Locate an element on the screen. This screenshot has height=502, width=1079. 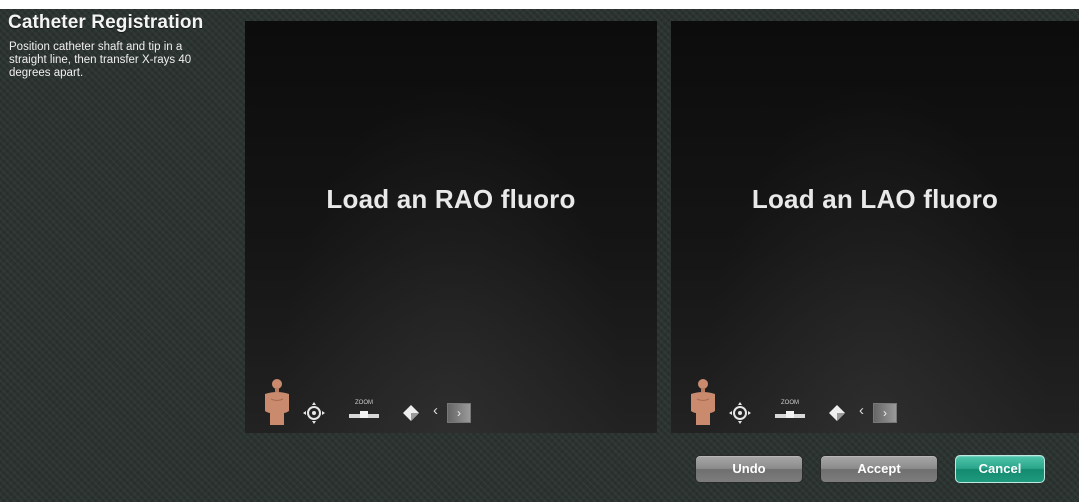
window-top-strip is located at coordinates (539, 4).